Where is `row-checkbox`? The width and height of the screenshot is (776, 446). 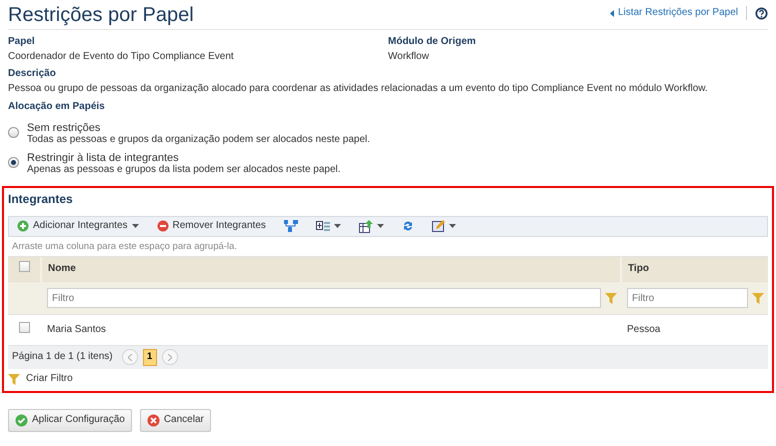 row-checkbox is located at coordinates (24, 327).